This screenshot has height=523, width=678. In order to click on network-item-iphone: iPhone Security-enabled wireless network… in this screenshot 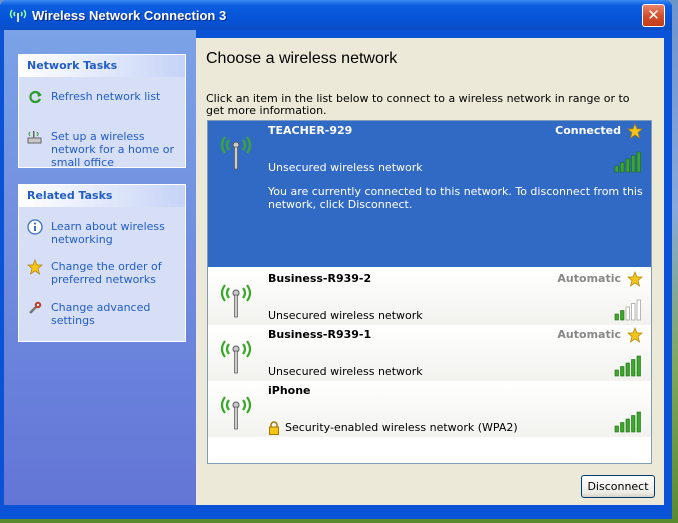, I will do `click(429, 409)`.